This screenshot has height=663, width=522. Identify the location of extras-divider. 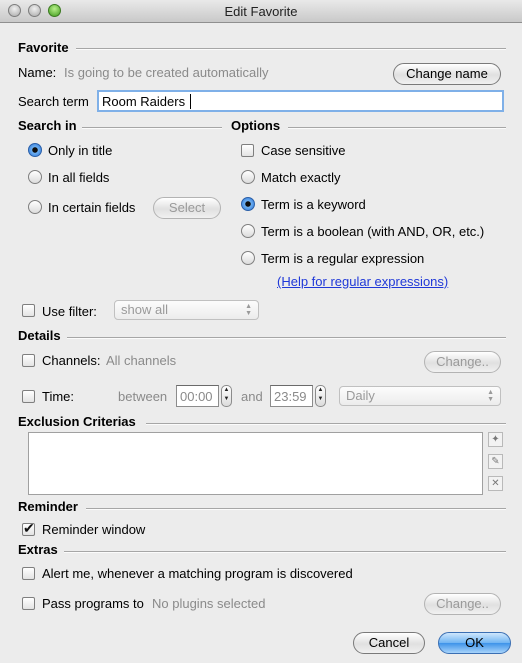
(285, 552).